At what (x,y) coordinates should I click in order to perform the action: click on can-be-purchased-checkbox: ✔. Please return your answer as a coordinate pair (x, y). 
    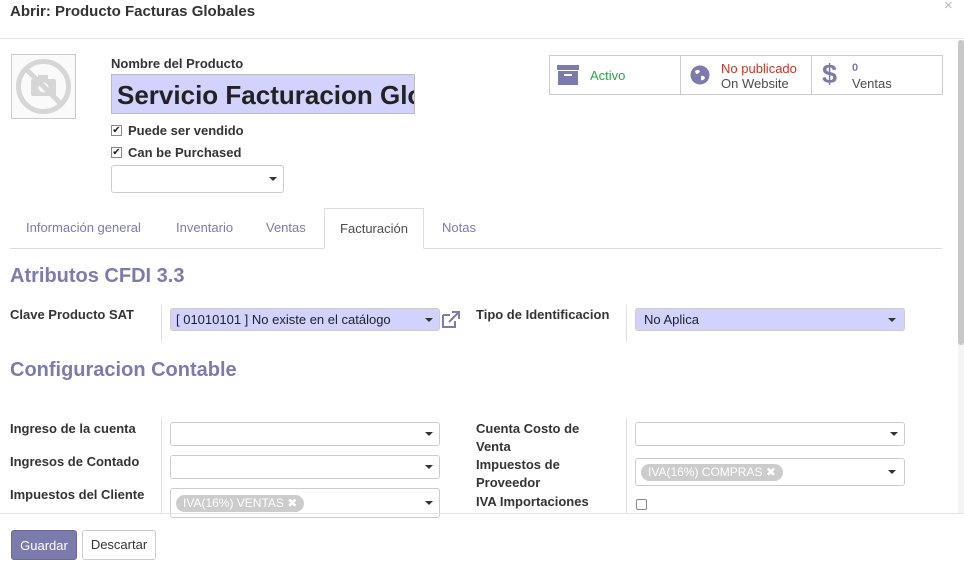
    Looking at the image, I should click on (116, 152).